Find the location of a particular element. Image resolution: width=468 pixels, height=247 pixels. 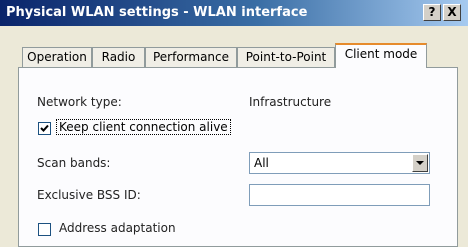

exclusive-bss-input is located at coordinates (339, 195).